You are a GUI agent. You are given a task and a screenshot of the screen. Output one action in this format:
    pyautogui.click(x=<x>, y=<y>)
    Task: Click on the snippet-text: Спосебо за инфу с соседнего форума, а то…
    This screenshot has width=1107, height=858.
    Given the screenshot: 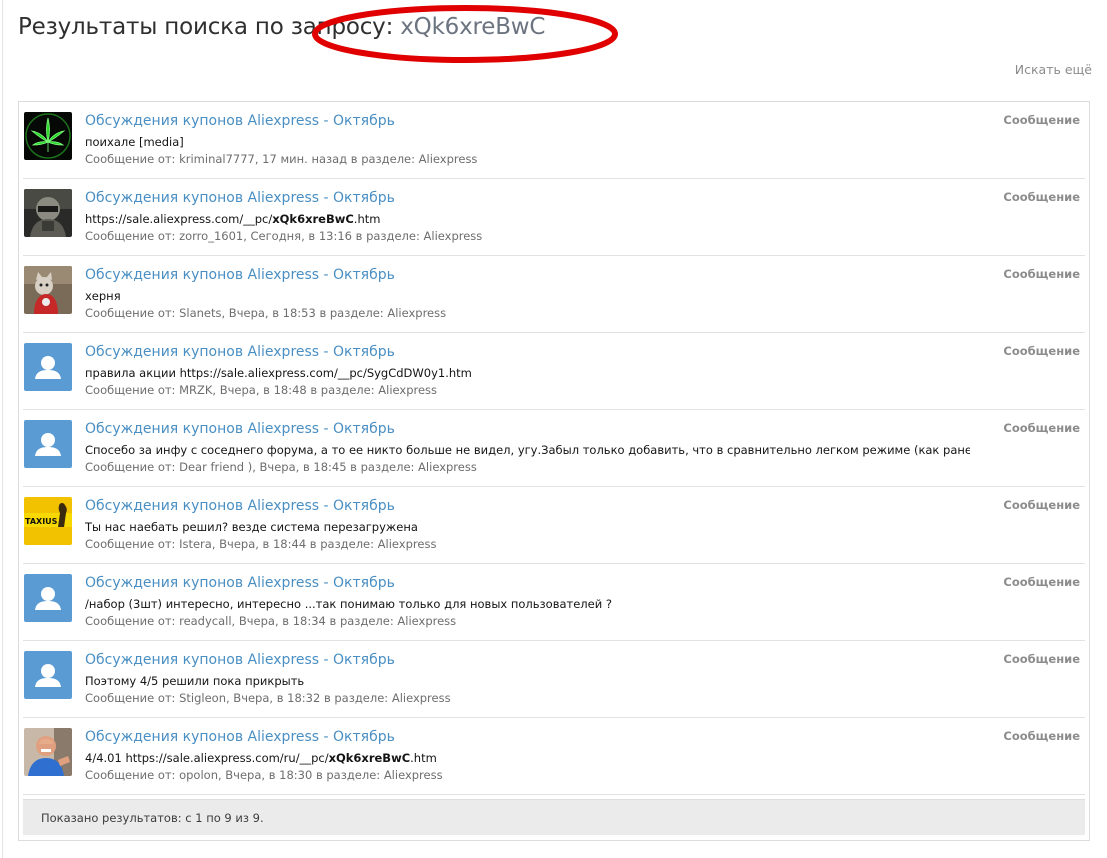 What is the action you would take?
    pyautogui.click(x=527, y=450)
    